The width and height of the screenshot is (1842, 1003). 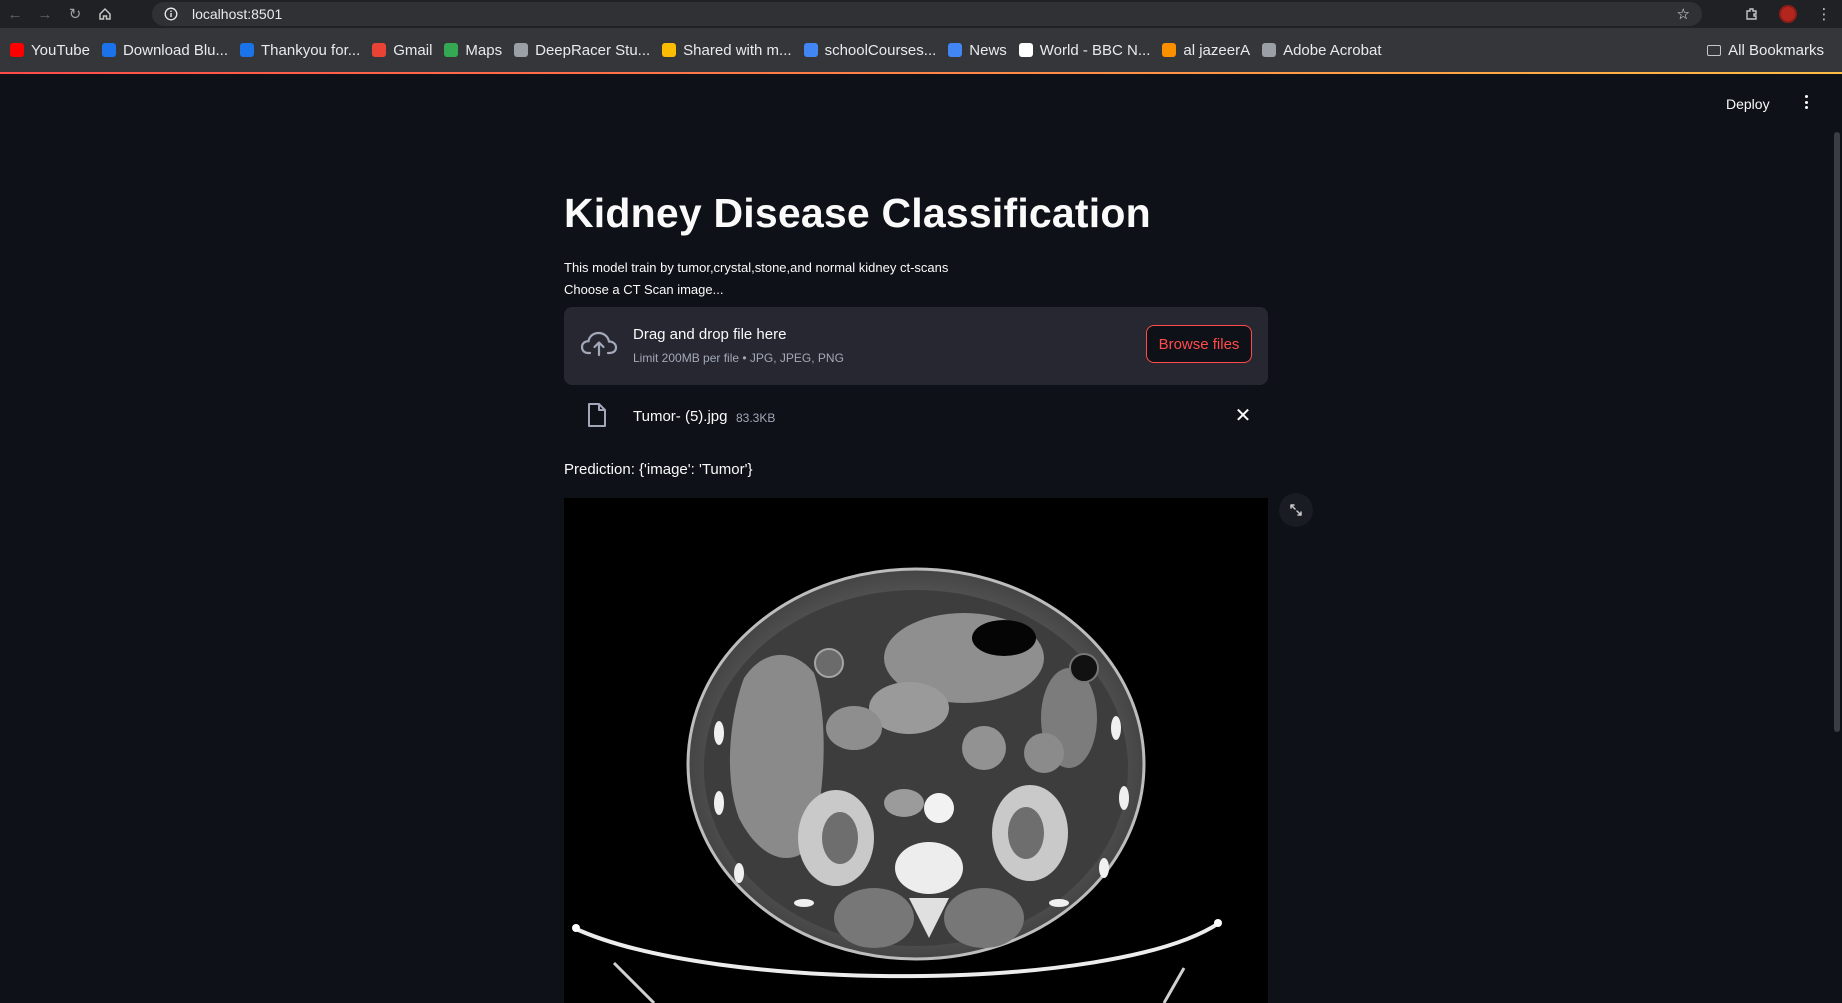 I want to click on bookmark-item: Adobe Acrobat, so click(x=1321, y=50).